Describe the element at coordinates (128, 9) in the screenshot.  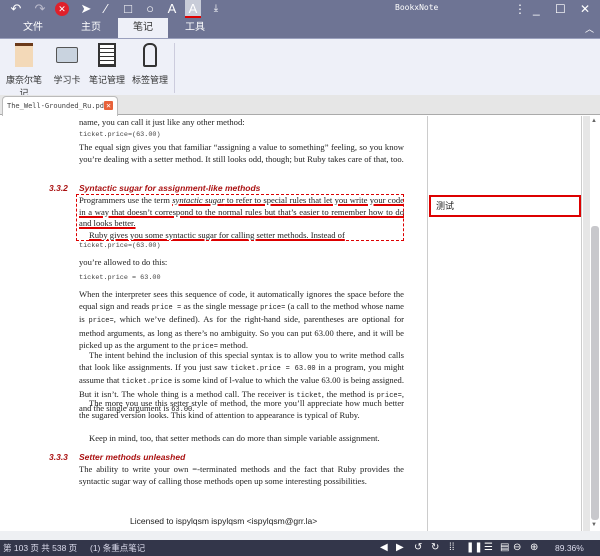
I see `rectangle-icon: □` at that location.